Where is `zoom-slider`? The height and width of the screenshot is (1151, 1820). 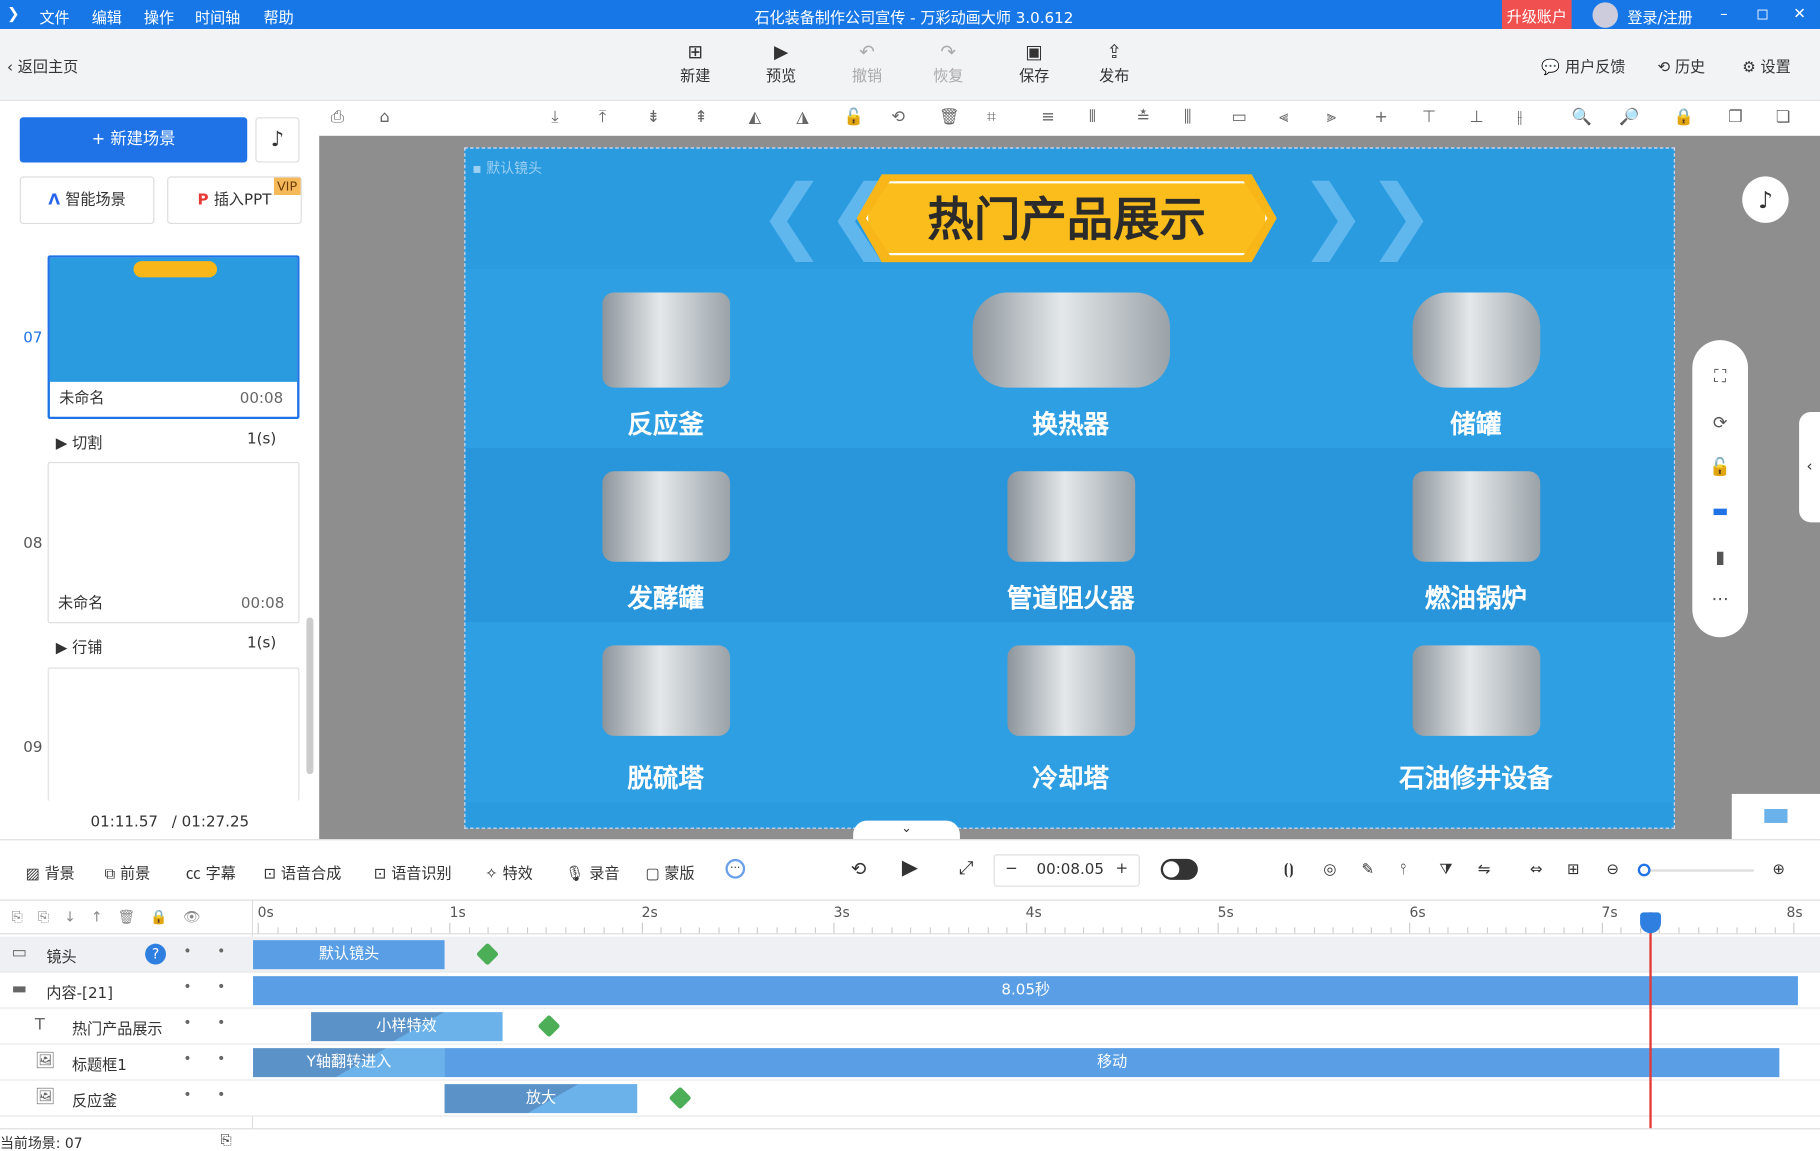
zoom-slider is located at coordinates (1695, 870).